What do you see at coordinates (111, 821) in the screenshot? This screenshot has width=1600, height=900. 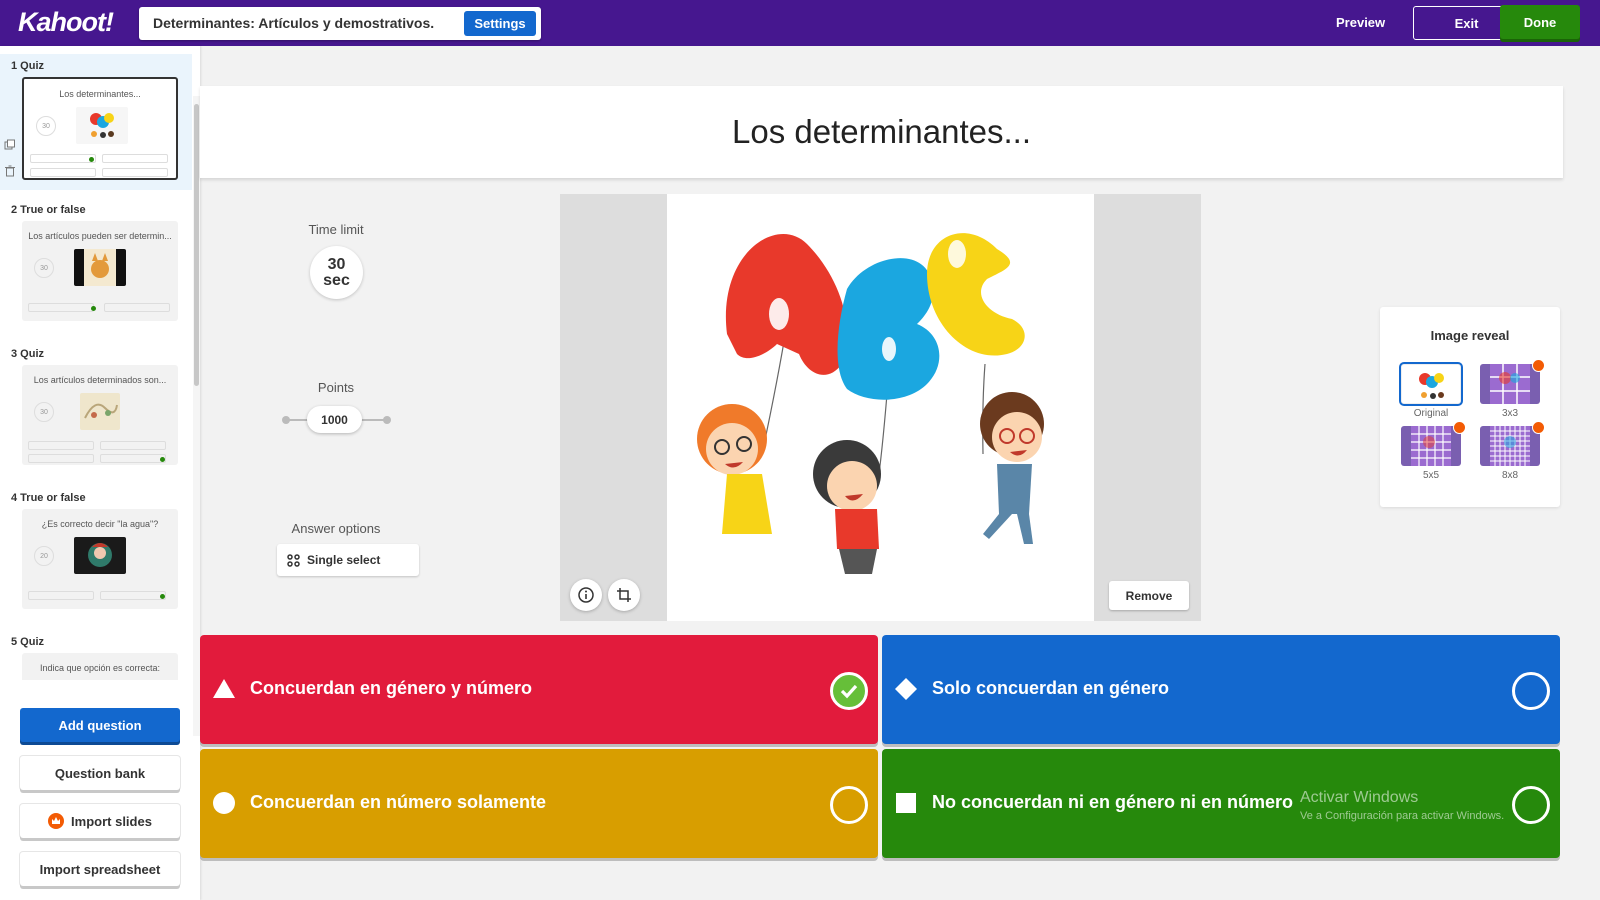 I see `import-slides-label: Import slides` at bounding box center [111, 821].